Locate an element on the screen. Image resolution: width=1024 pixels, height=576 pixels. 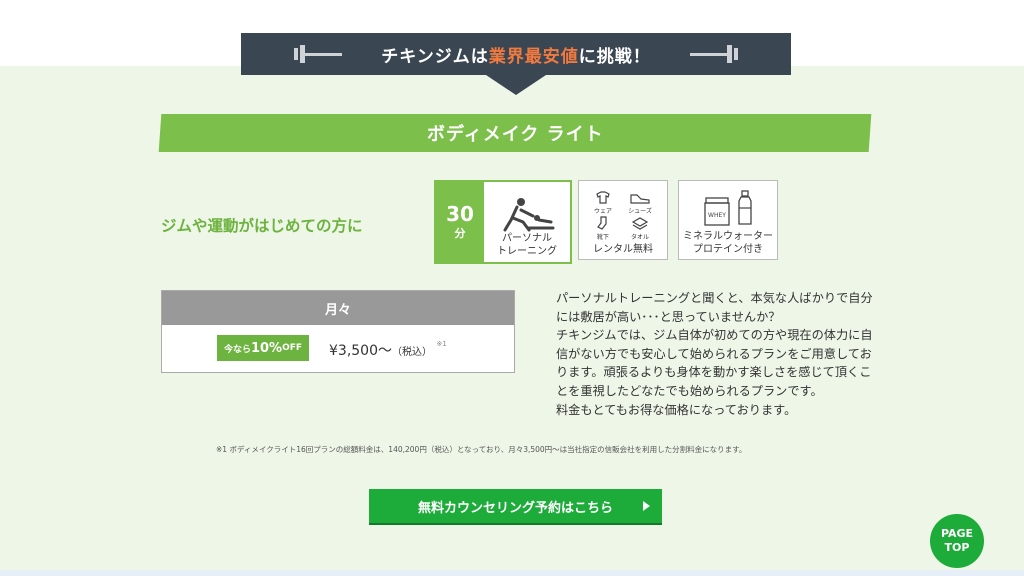
price-amount-line: ¥3,500〜（税込） ※1 is located at coordinates (388, 350).